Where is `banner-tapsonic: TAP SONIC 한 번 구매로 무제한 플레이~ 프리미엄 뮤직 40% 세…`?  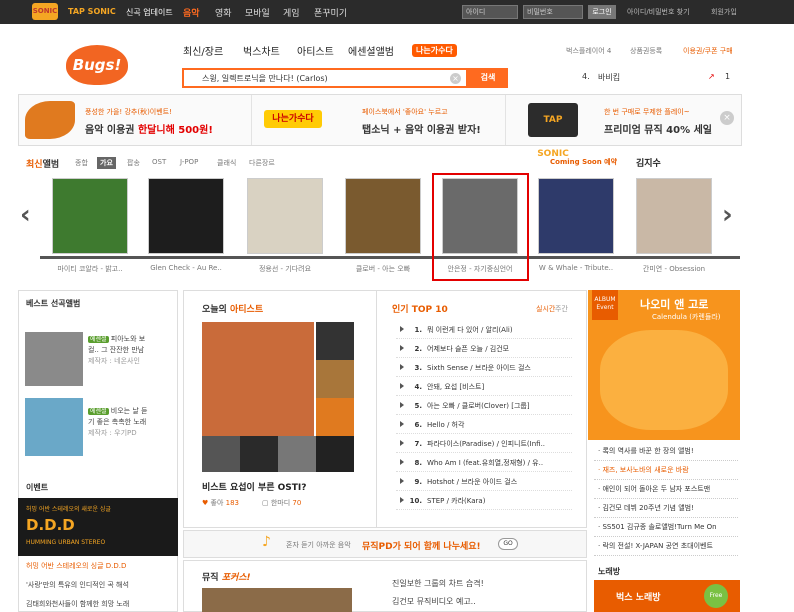 banner-tapsonic: TAP SONIC 한 번 구매로 무제한 플레이~ 프리미엄 뮤직 40% 세… is located at coordinates (624, 127).